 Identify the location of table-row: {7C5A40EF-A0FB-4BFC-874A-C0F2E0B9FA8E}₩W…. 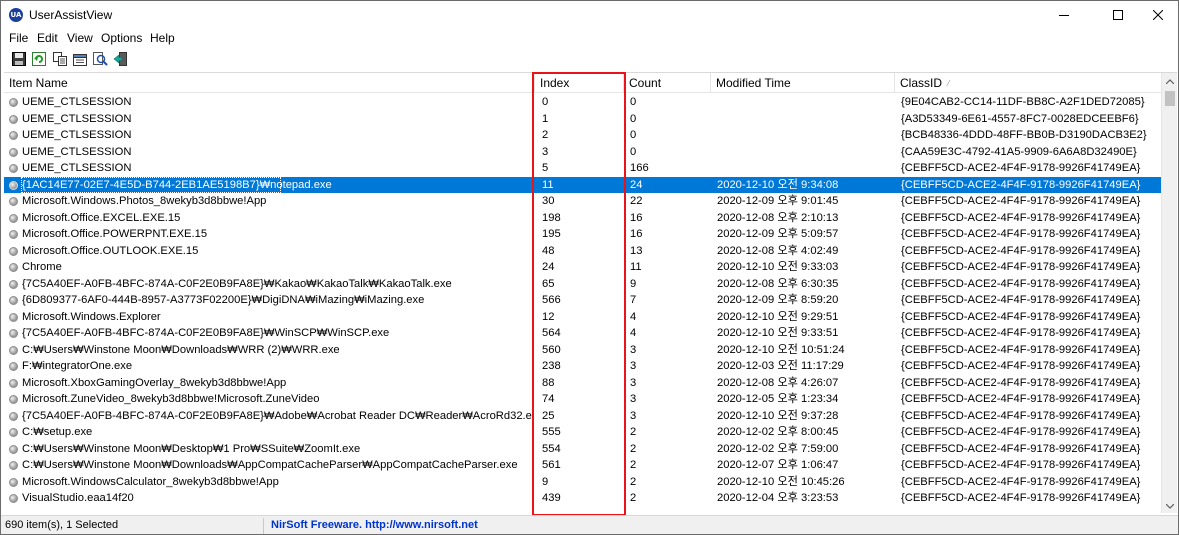
(582, 333).